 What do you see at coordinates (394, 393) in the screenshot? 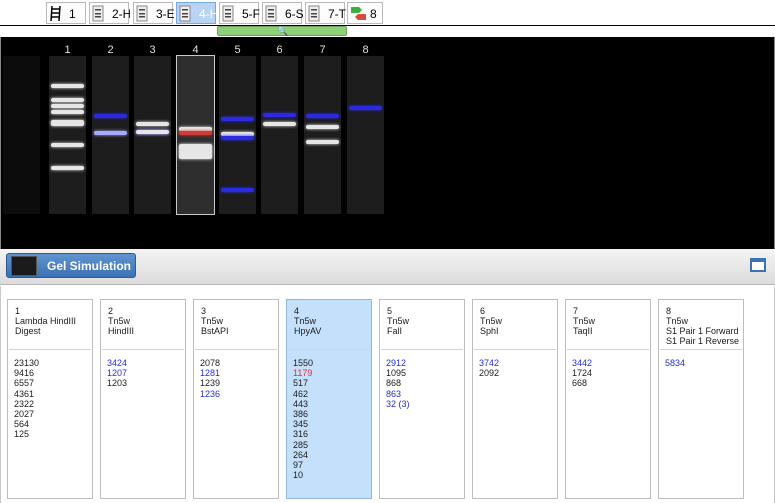
I see `fragment-size: 863` at bounding box center [394, 393].